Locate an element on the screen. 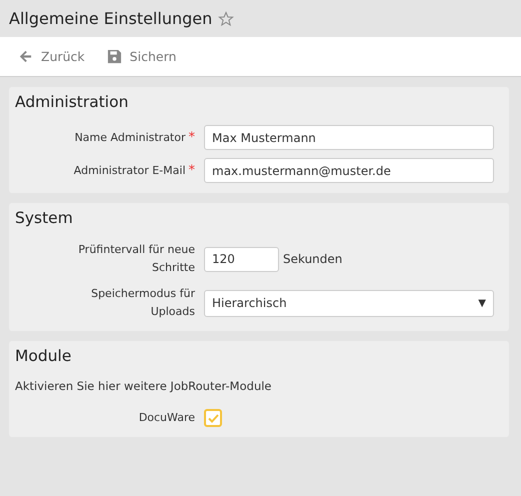 Image resolution: width=521 pixels, height=496 pixels. back-button: Zurück is located at coordinates (51, 56).